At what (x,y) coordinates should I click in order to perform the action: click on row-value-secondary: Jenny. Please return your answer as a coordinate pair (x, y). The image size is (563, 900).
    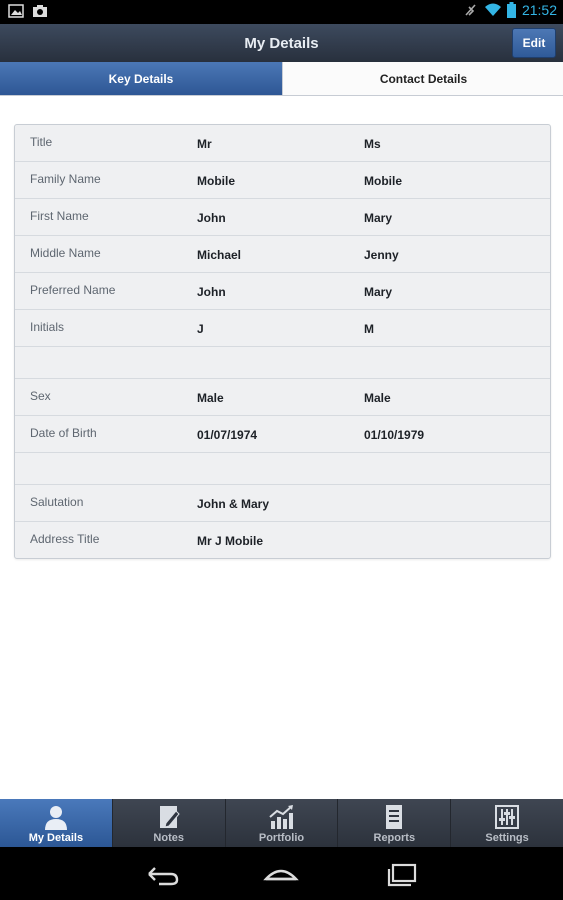
    Looking at the image, I should click on (381, 255).